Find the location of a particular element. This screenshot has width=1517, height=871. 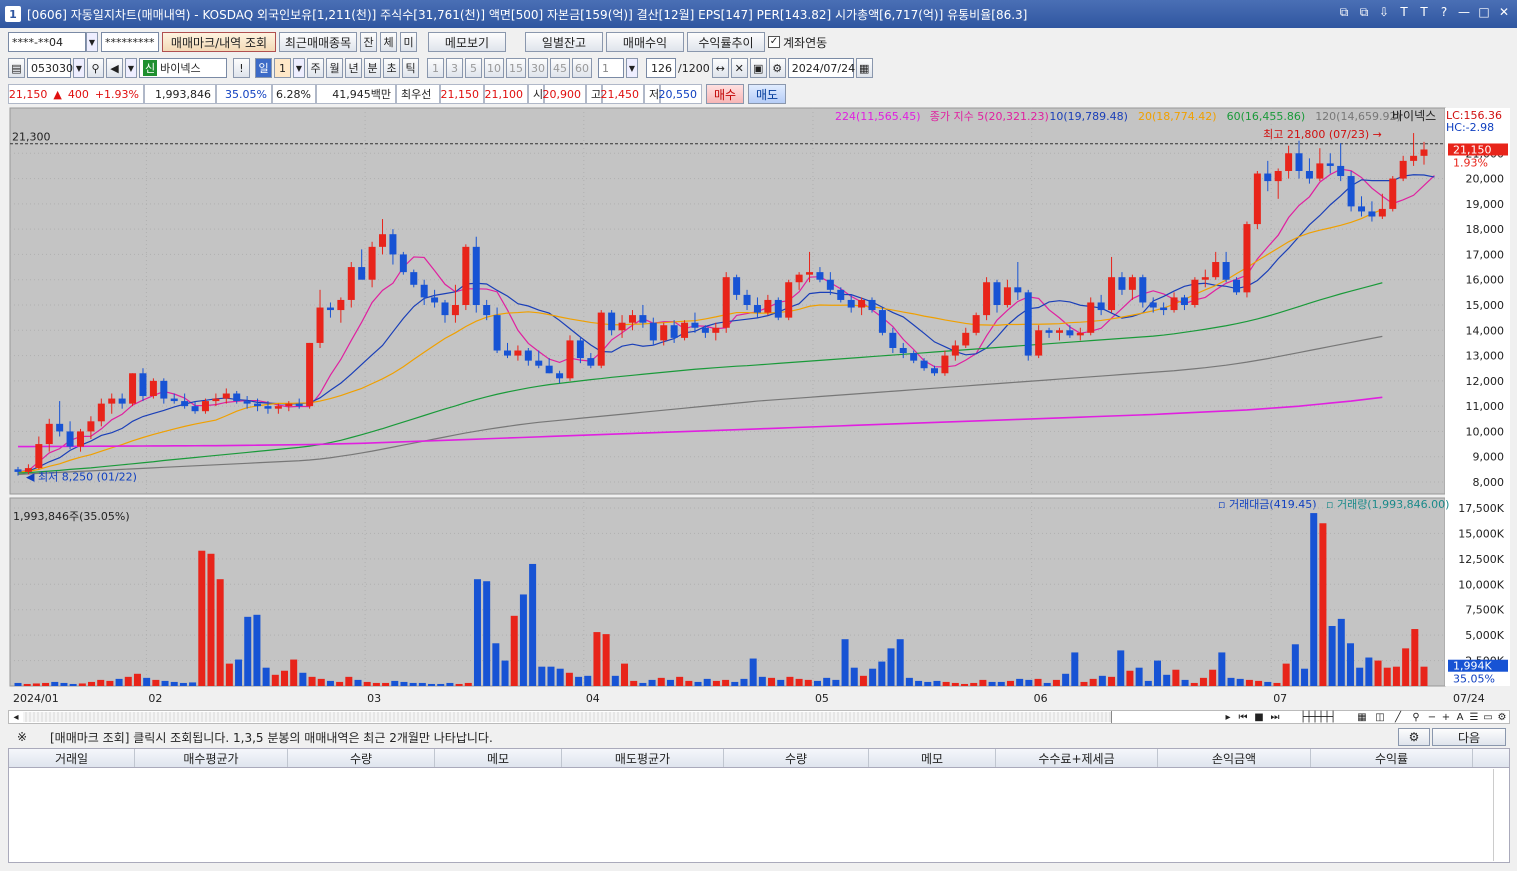

col-buy-memo: 메모 is located at coordinates (498, 758).